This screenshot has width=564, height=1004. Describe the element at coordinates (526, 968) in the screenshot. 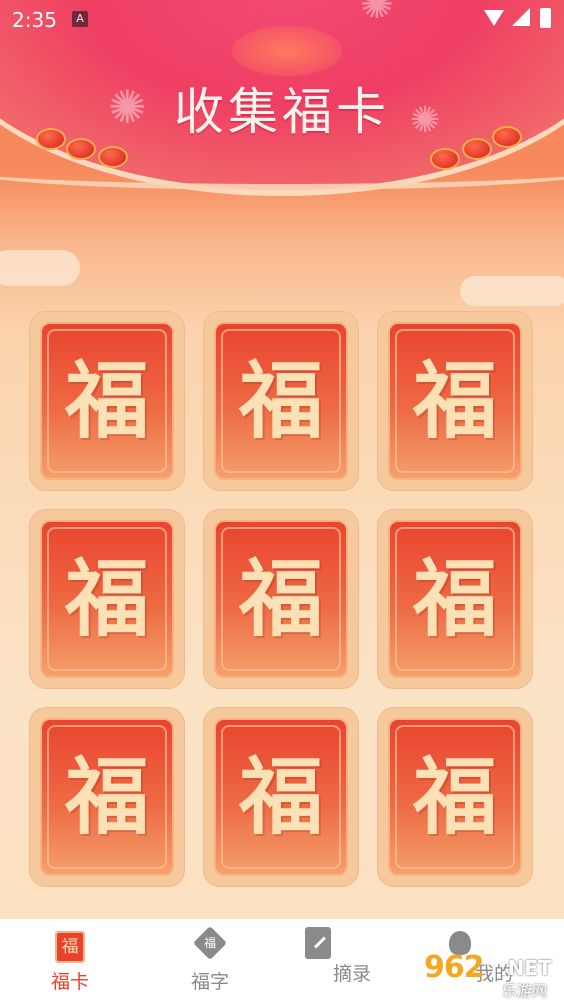

I see `watermark-net: .NET` at that location.